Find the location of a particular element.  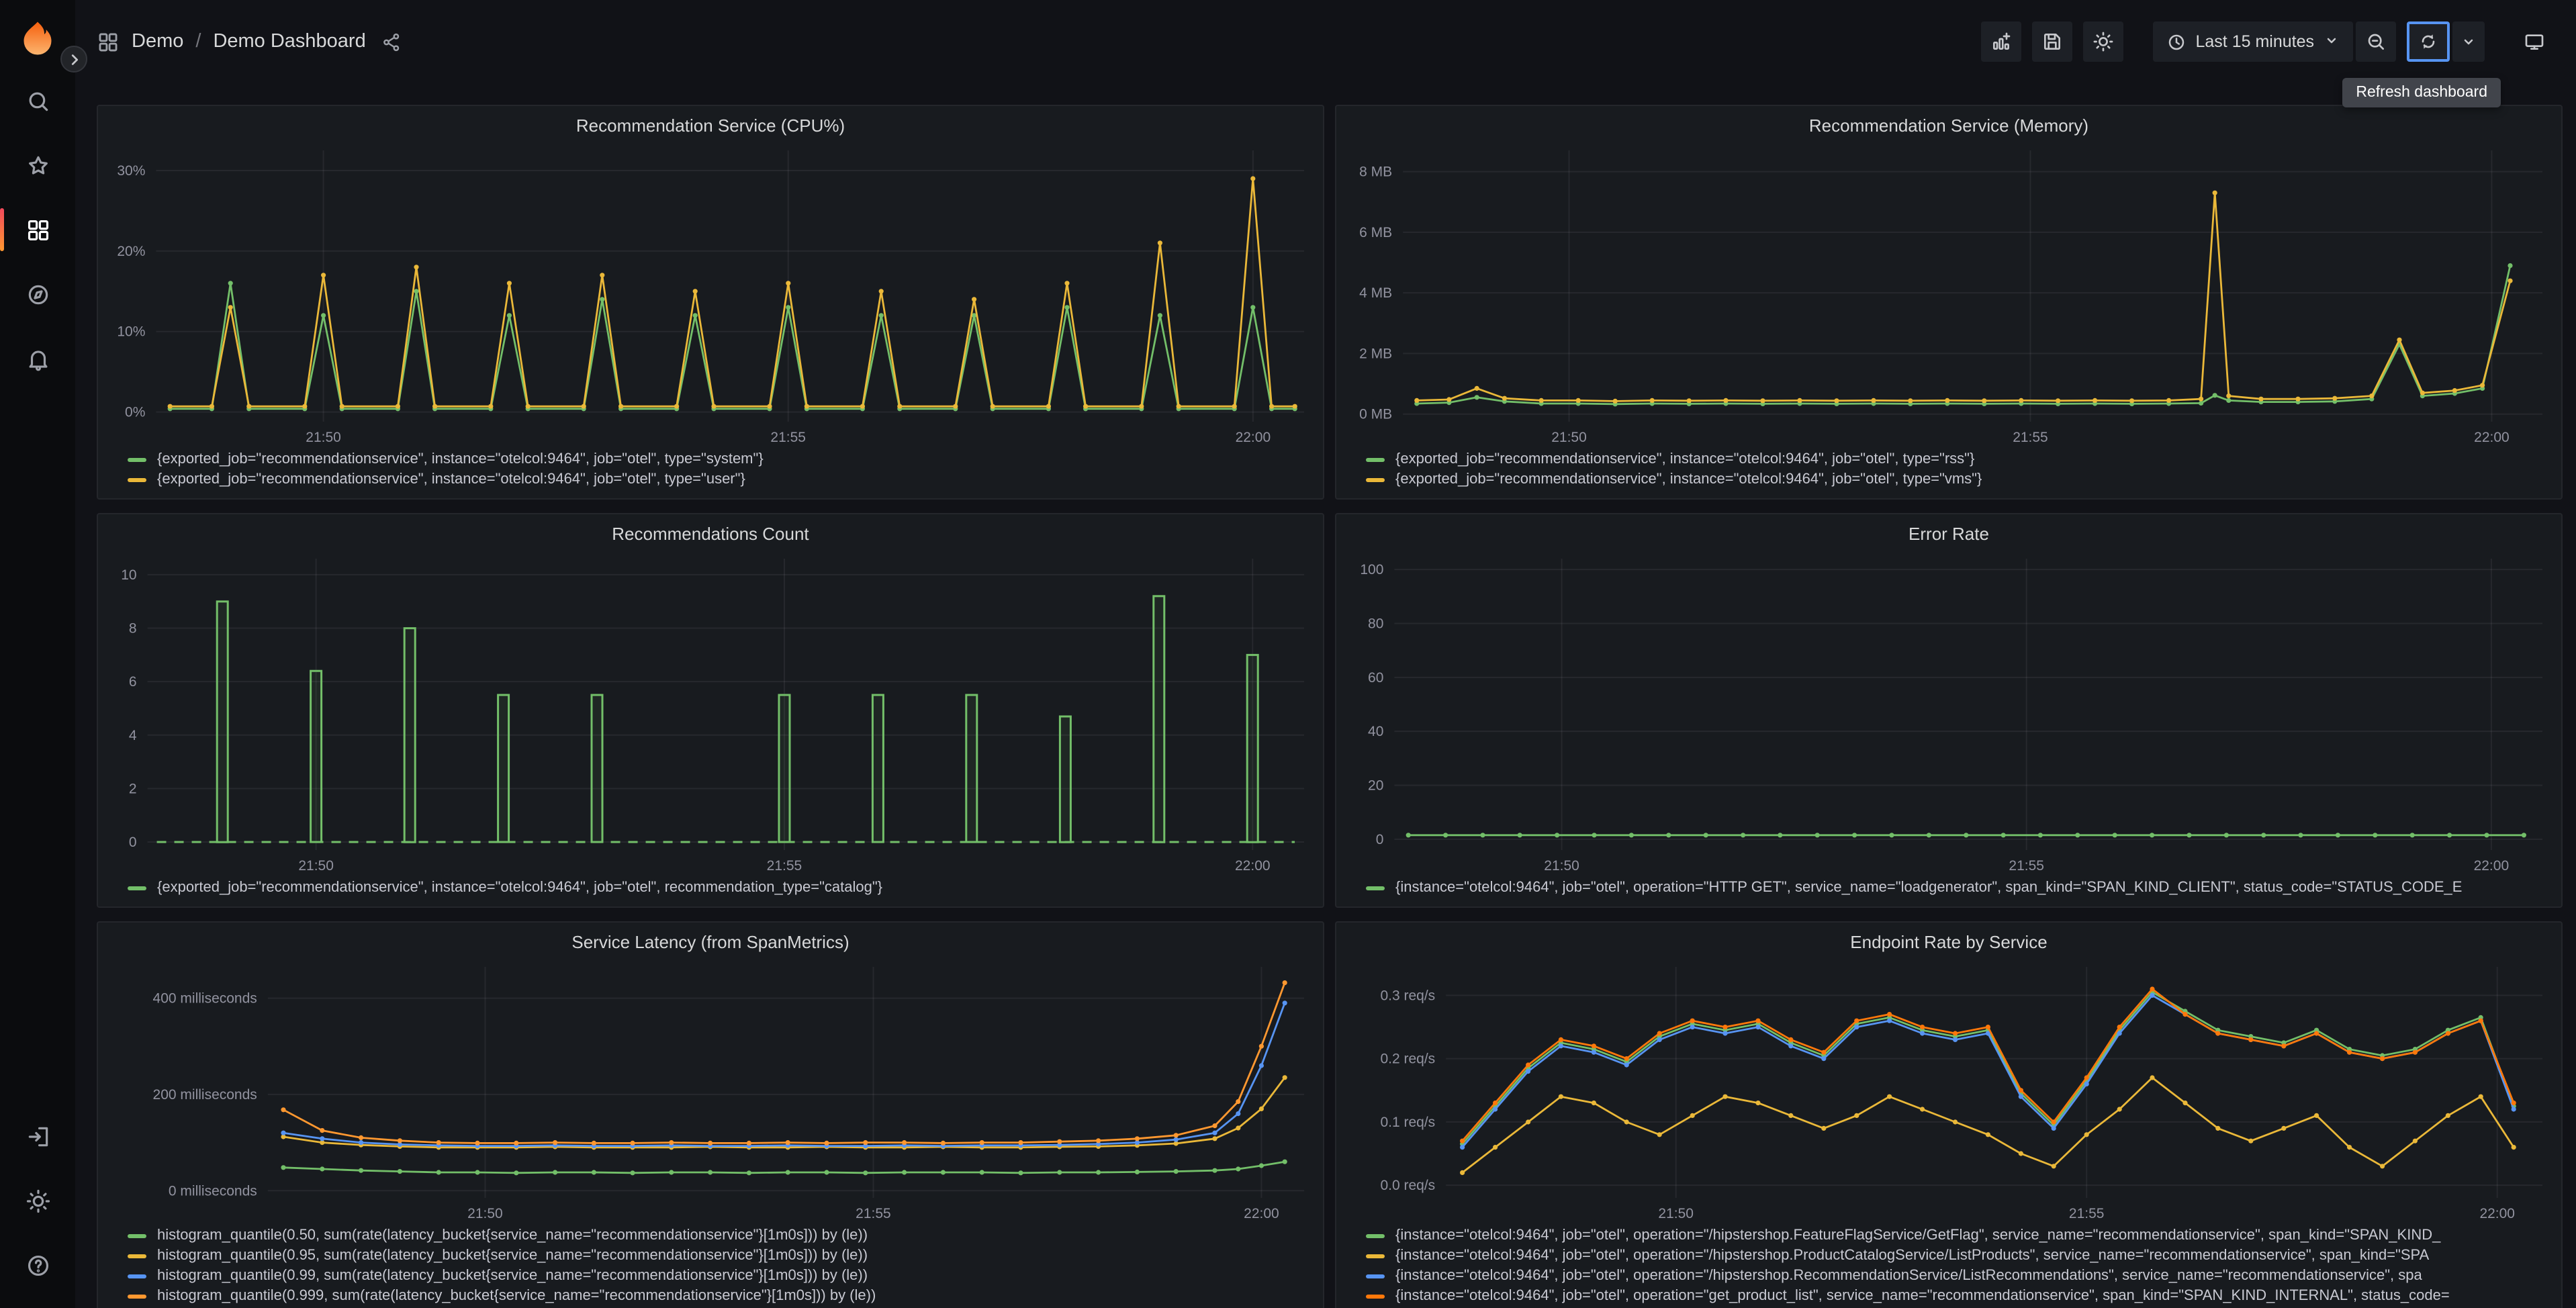

breadcrumb-dashboard: Demo Dashboard is located at coordinates (289, 42).